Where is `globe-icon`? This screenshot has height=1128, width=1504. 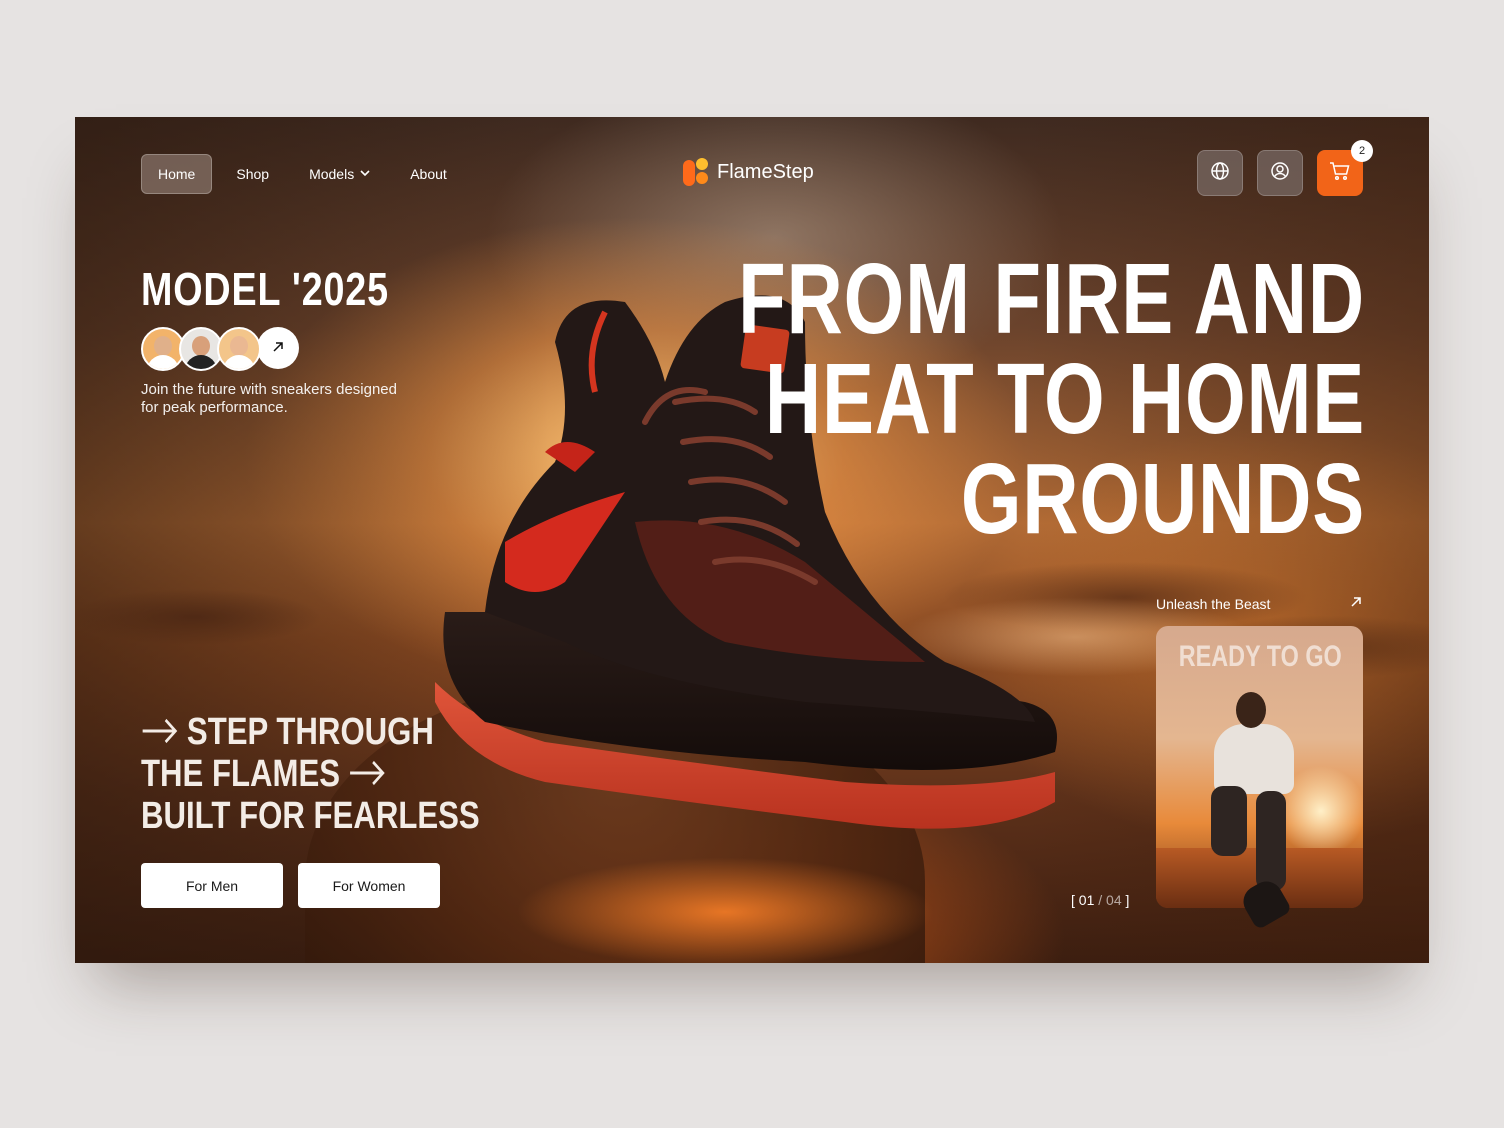 globe-icon is located at coordinates (1220, 173).